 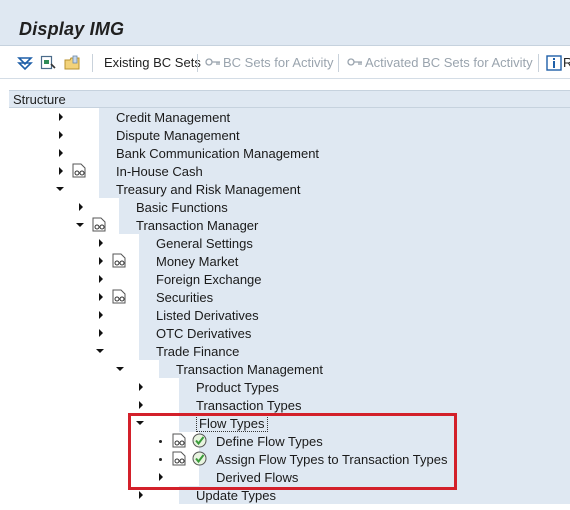 What do you see at coordinates (289, 279) in the screenshot?
I see `tree-node-foreign-exchange: Foreign Exchange` at bounding box center [289, 279].